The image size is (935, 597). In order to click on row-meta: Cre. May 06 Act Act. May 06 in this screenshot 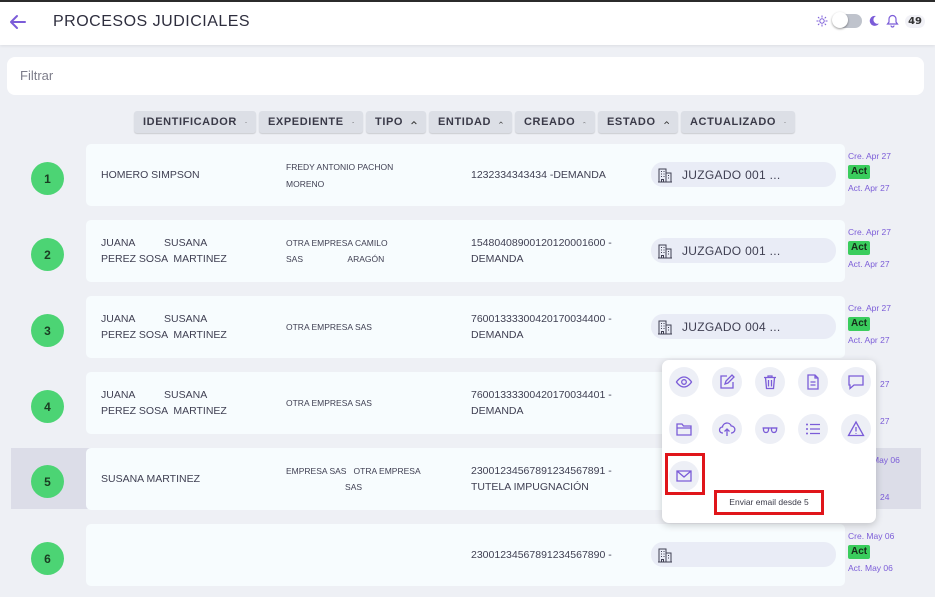, I will do `click(871, 552)`.